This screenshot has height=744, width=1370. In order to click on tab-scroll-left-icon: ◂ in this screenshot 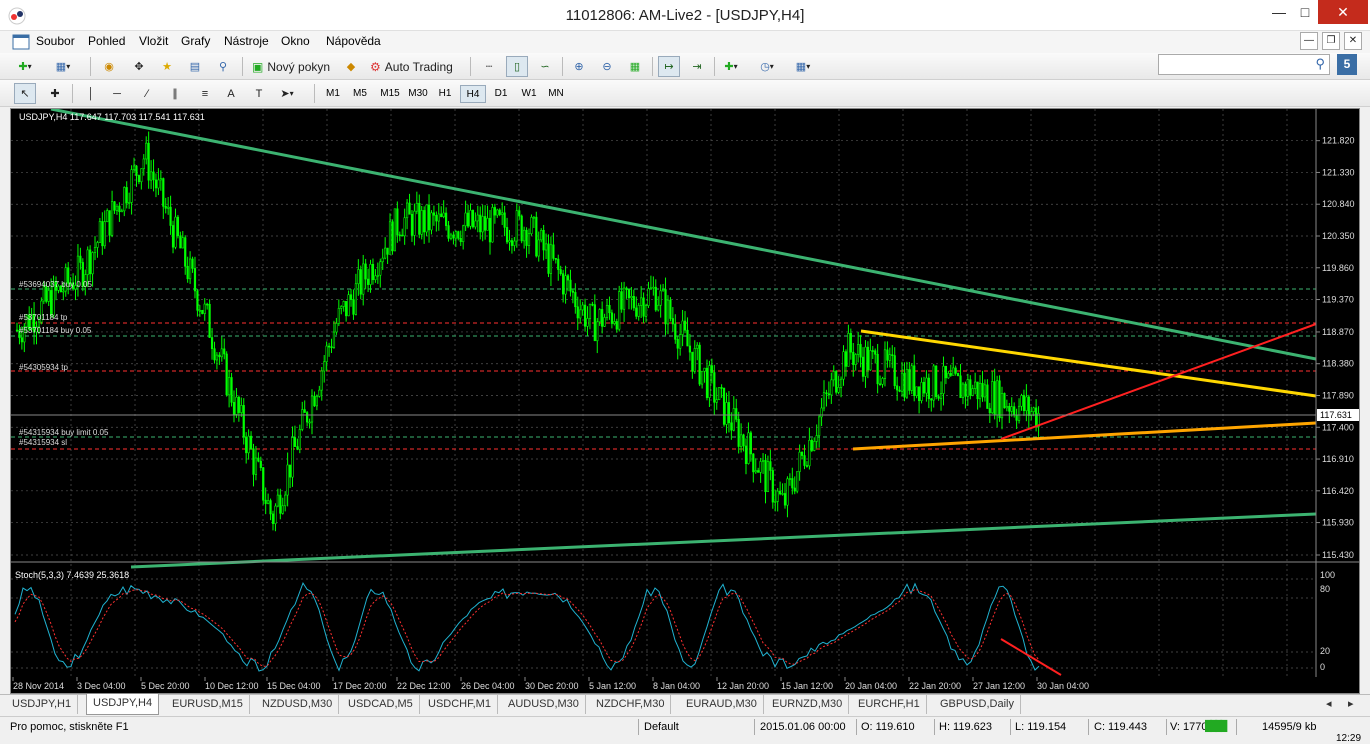, I will do `click(1329, 704)`.